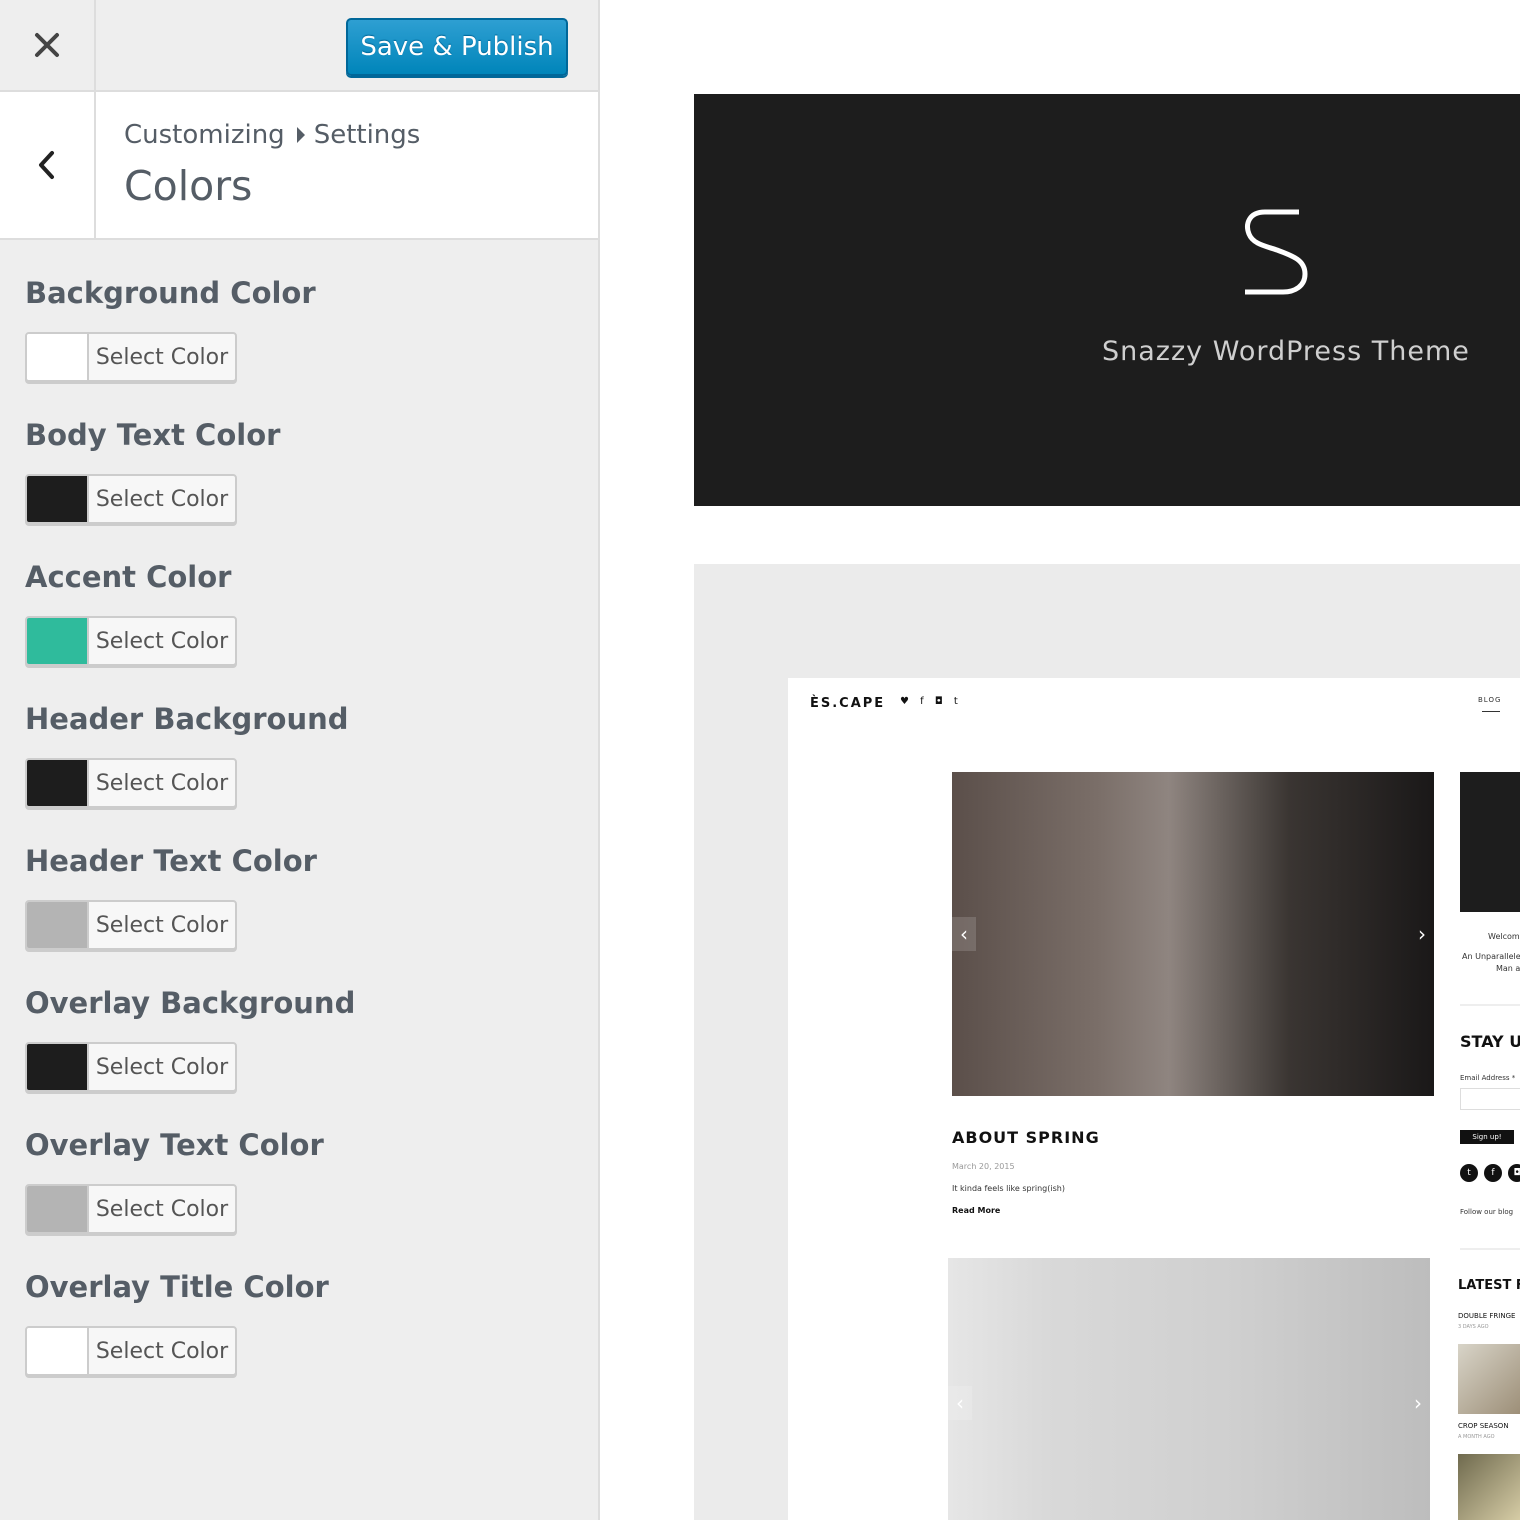 The height and width of the screenshot is (1520, 1520). What do you see at coordinates (1514, 1173) in the screenshot?
I see `instagram-icon: ◘` at bounding box center [1514, 1173].